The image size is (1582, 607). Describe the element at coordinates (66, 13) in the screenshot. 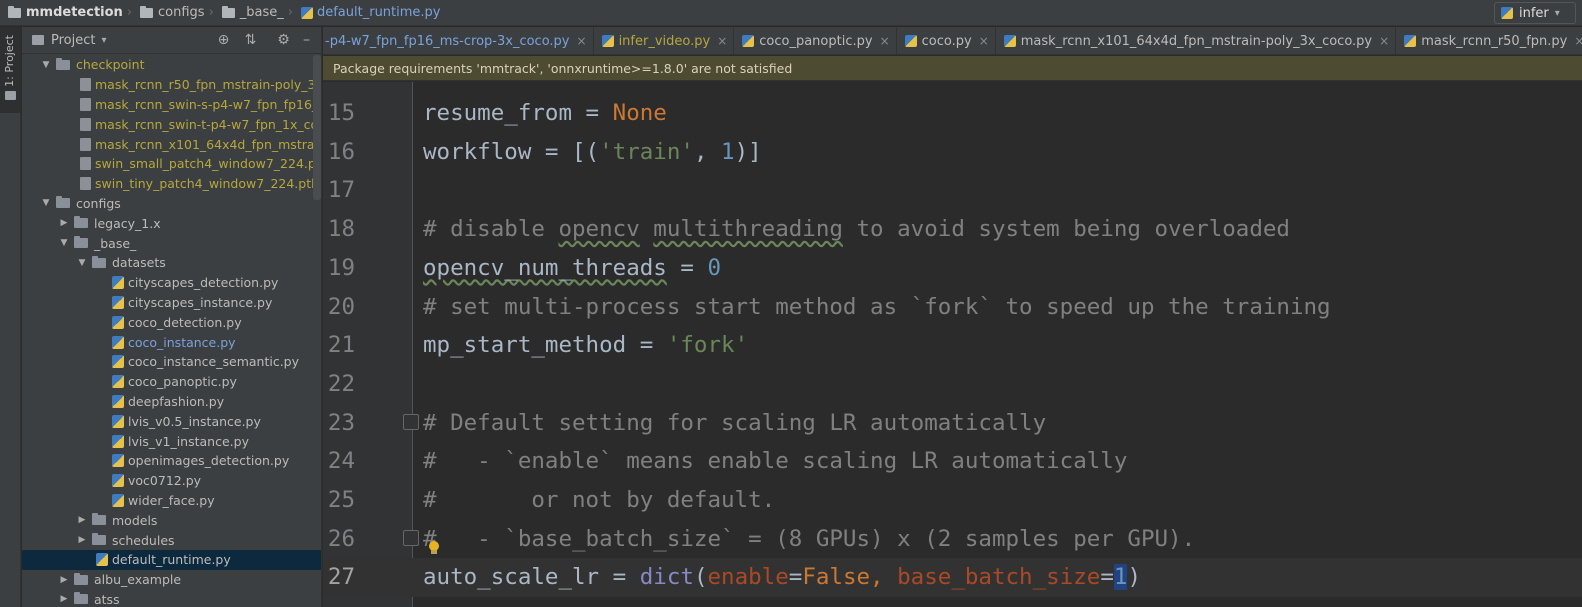

I see `breadcrumb-project: mmdetection ›` at that location.